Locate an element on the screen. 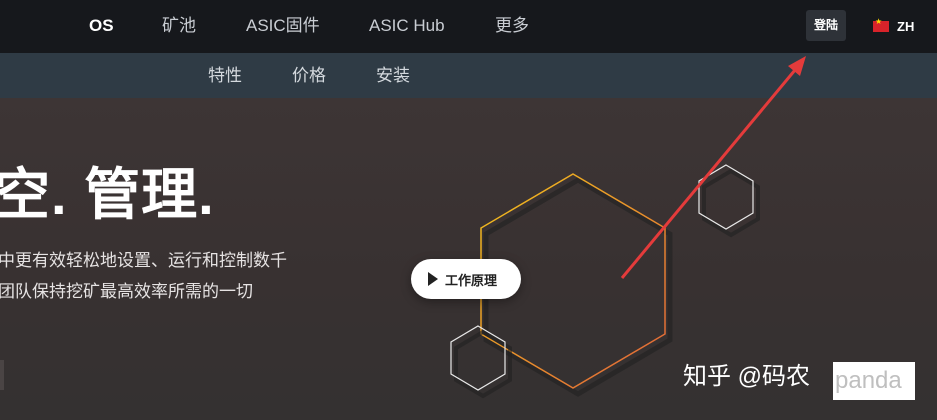 The height and width of the screenshot is (420, 937). nav-item-asic-hub: ASIC Hub is located at coordinates (407, 26).